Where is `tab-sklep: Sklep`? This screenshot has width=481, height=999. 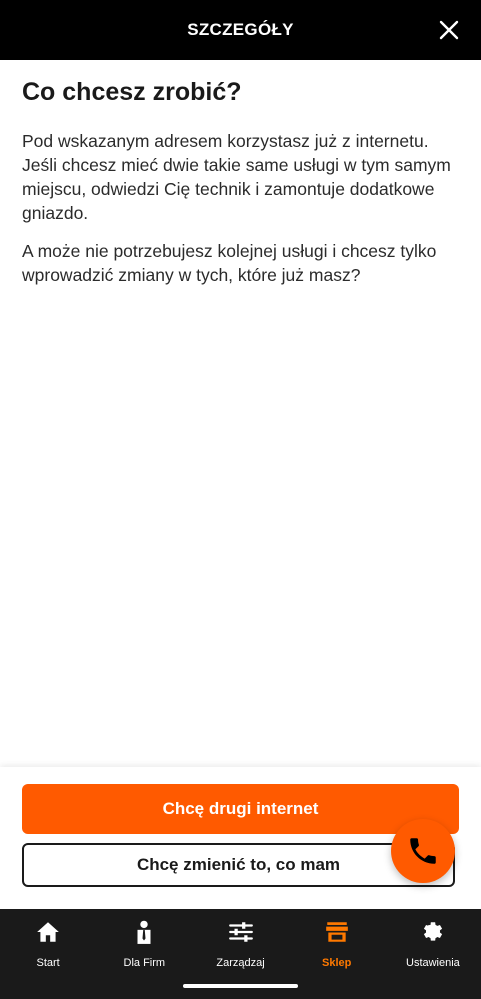 tab-sklep: Sklep is located at coordinates (337, 954).